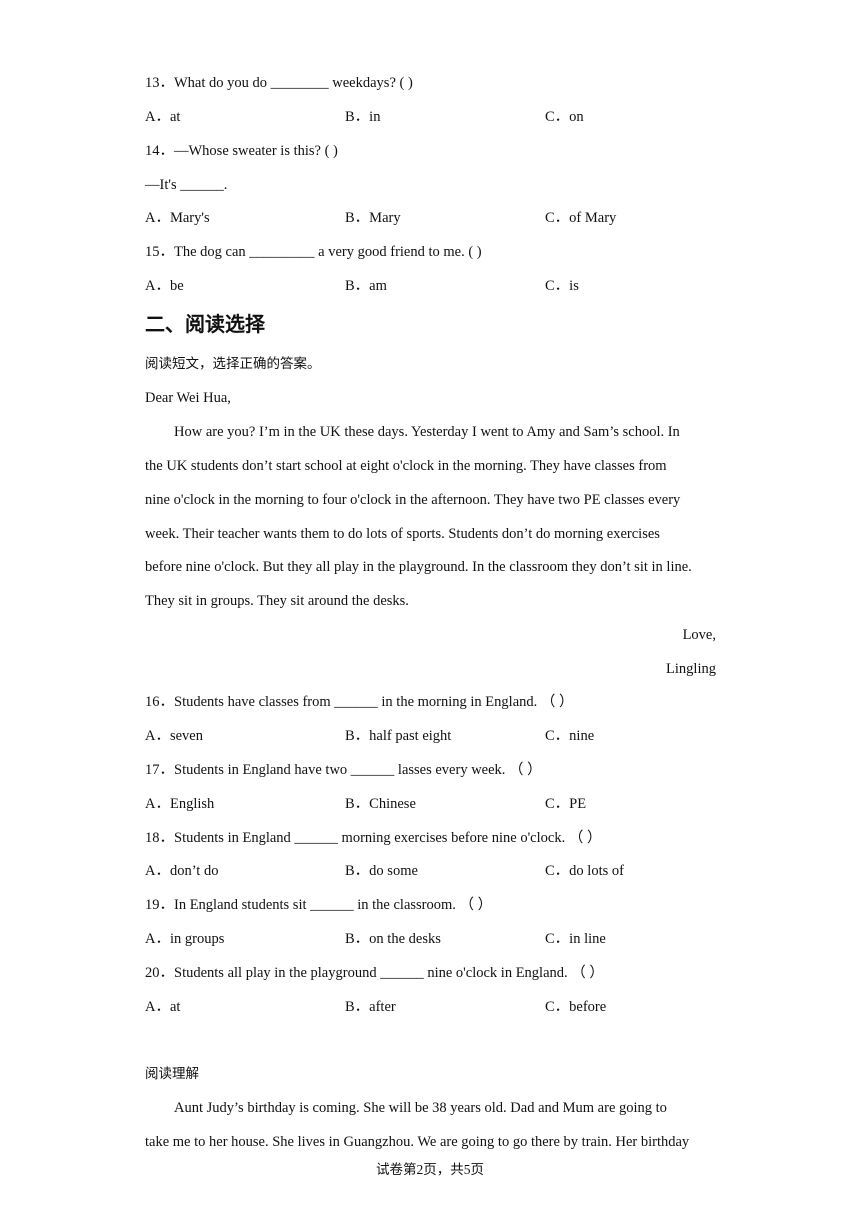 The height and width of the screenshot is (1216, 860). What do you see at coordinates (293, 83) in the screenshot?
I see `question-prompt: What do you do ________ weekdays? ( )` at bounding box center [293, 83].